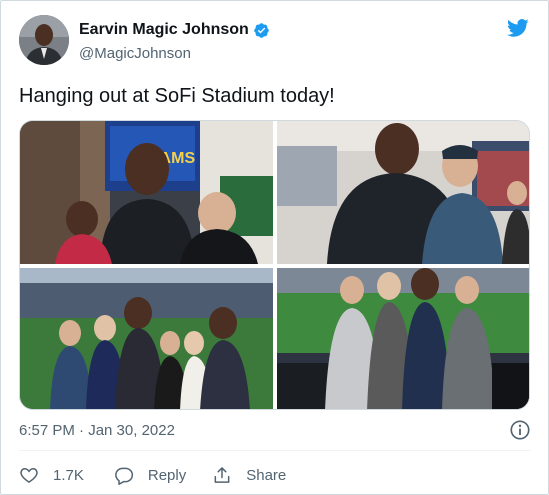  What do you see at coordinates (29, 475) in the screenshot?
I see `heart-icon` at bounding box center [29, 475].